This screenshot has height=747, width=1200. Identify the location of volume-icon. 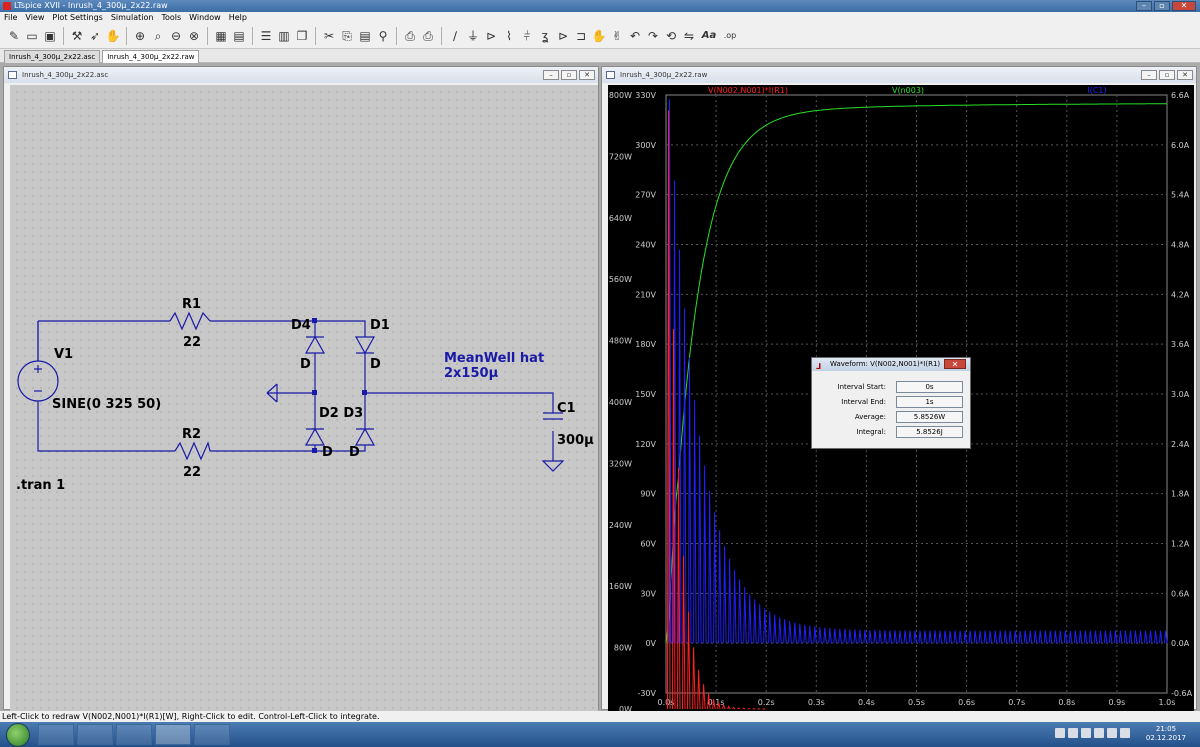
(1125, 733).